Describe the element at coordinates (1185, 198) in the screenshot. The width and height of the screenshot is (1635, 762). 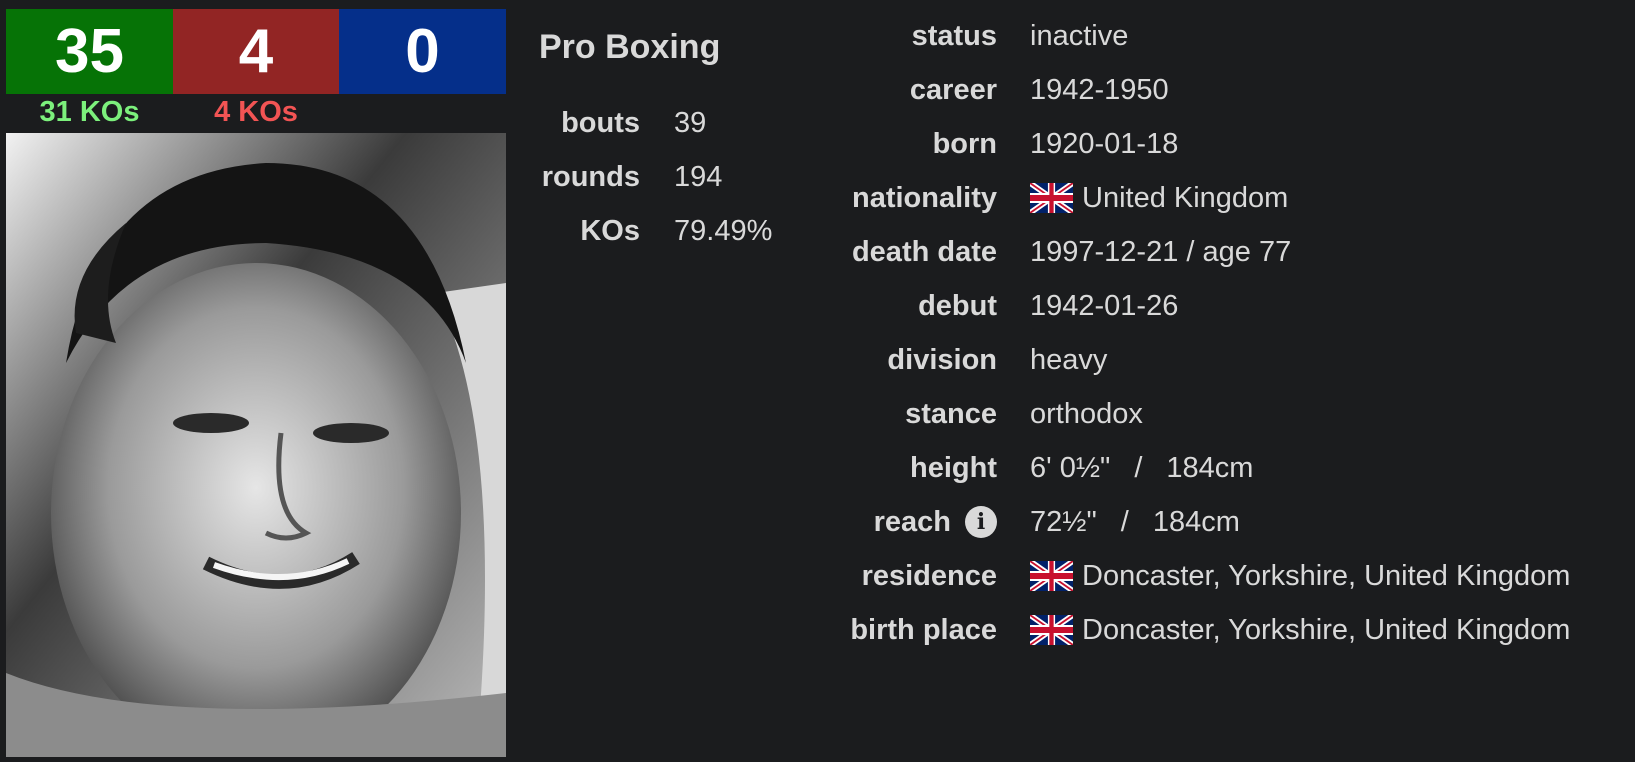
I see `nationality-link: United Kingdom` at that location.